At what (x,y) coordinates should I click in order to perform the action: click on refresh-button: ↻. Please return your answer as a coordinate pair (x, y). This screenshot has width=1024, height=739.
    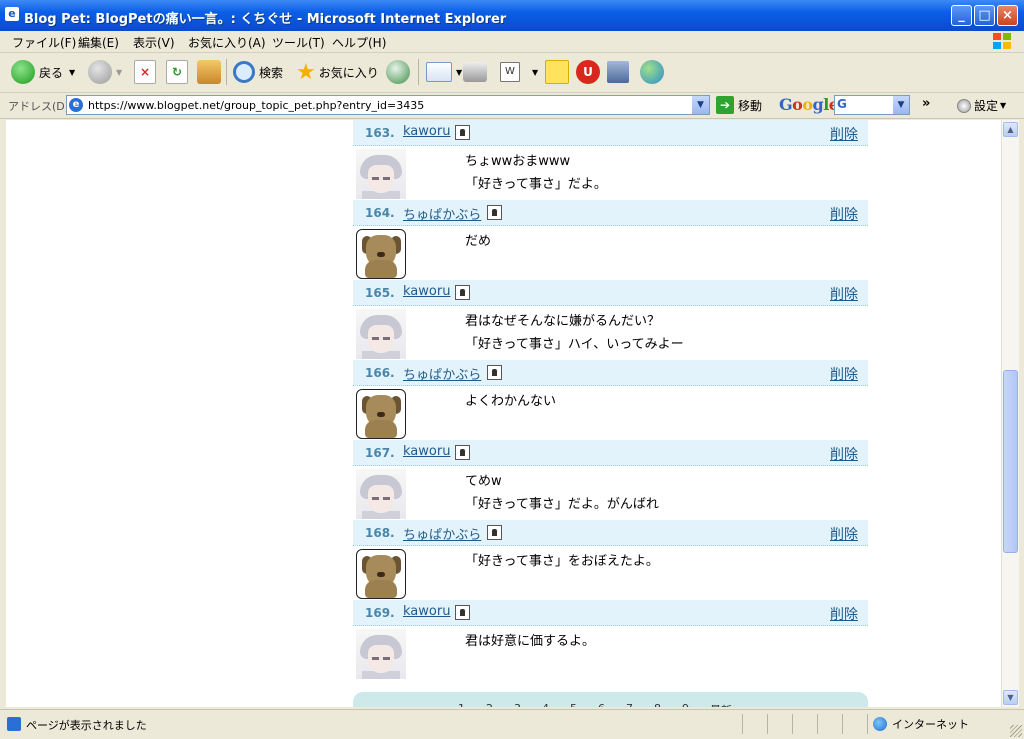
    Looking at the image, I should click on (179, 72).